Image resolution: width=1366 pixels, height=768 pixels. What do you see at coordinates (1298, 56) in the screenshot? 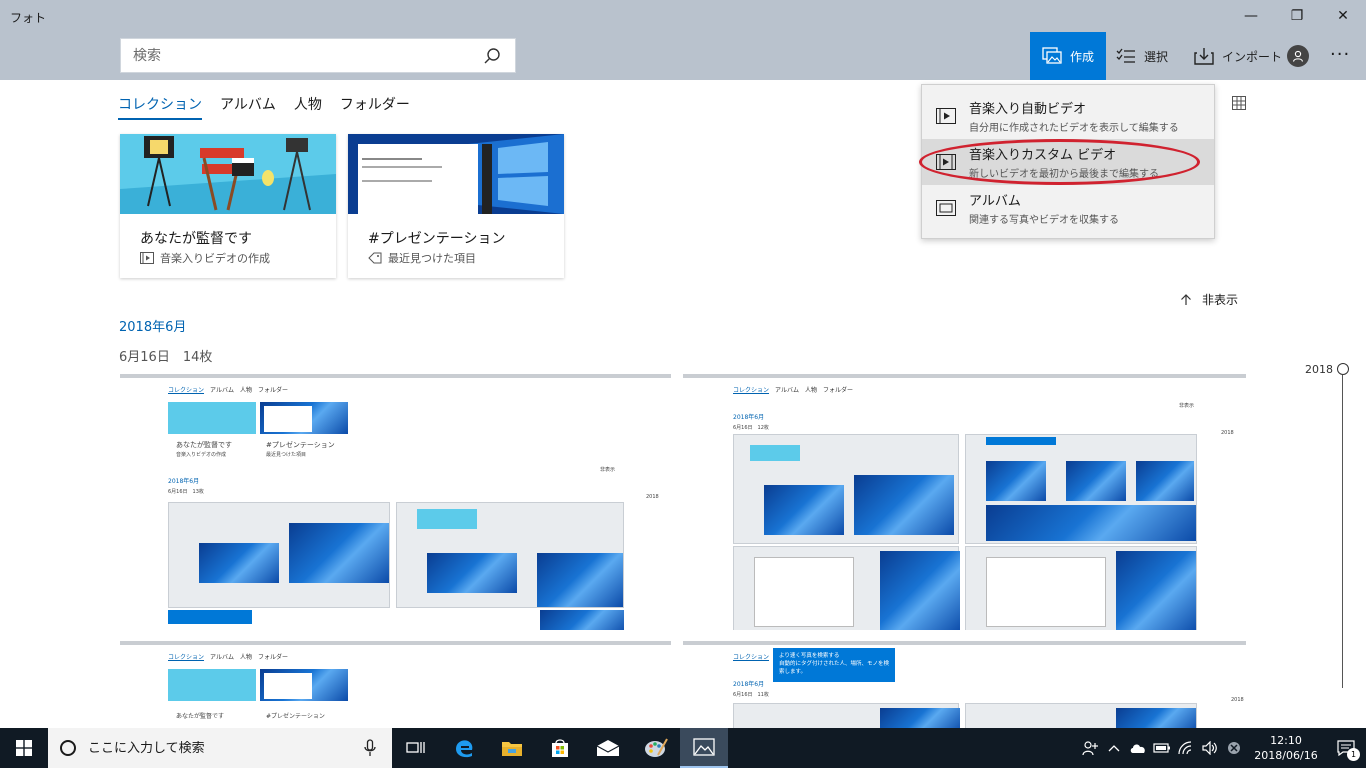
I see `account-avatar` at bounding box center [1298, 56].